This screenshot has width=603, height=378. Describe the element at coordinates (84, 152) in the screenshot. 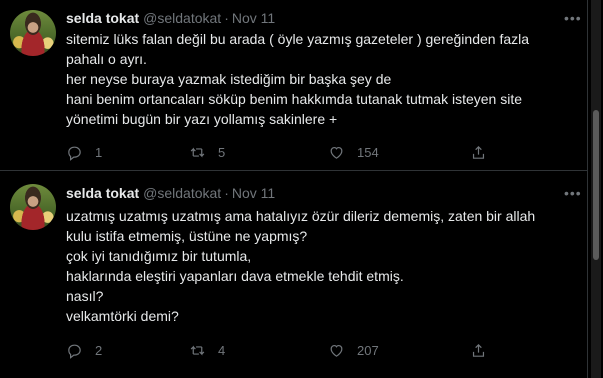

I see `reply-button: 1` at that location.